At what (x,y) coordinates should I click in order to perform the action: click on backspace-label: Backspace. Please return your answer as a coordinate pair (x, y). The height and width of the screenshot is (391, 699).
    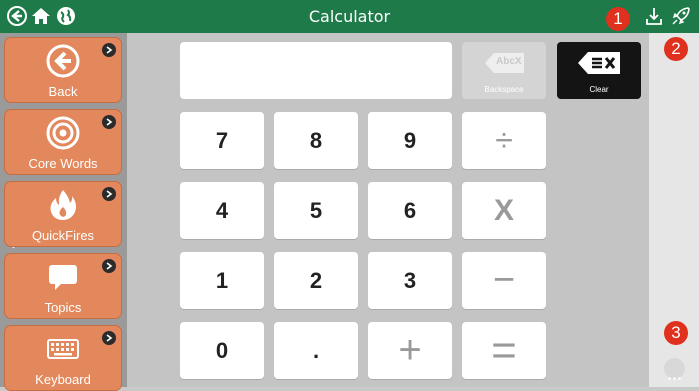
    Looking at the image, I should click on (504, 89).